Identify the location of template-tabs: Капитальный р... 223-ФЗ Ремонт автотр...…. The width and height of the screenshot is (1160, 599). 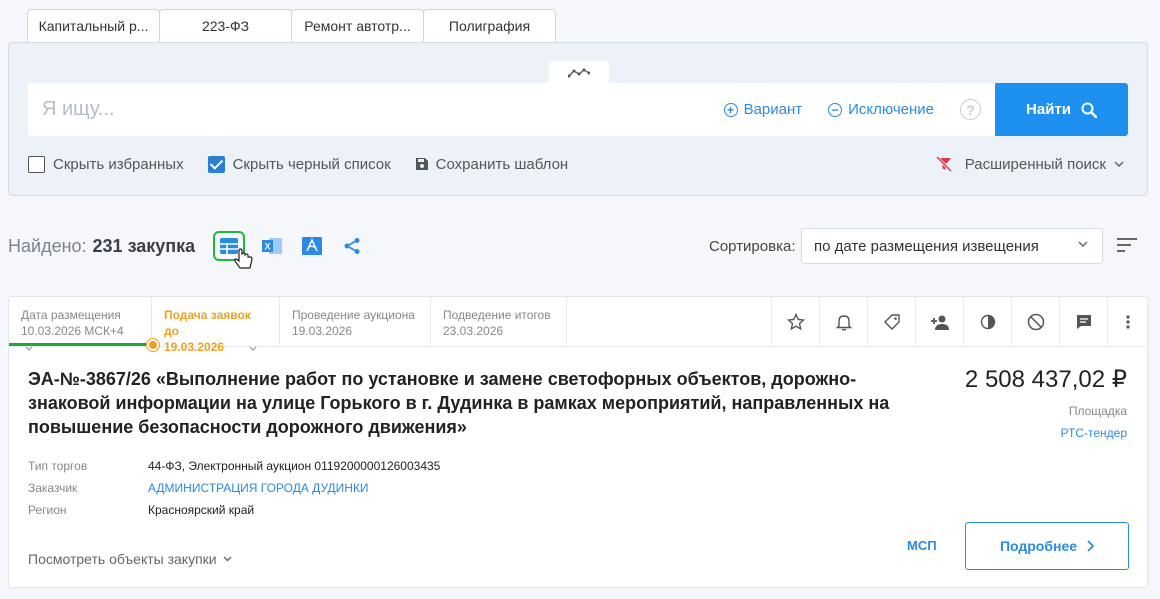
(291, 25).